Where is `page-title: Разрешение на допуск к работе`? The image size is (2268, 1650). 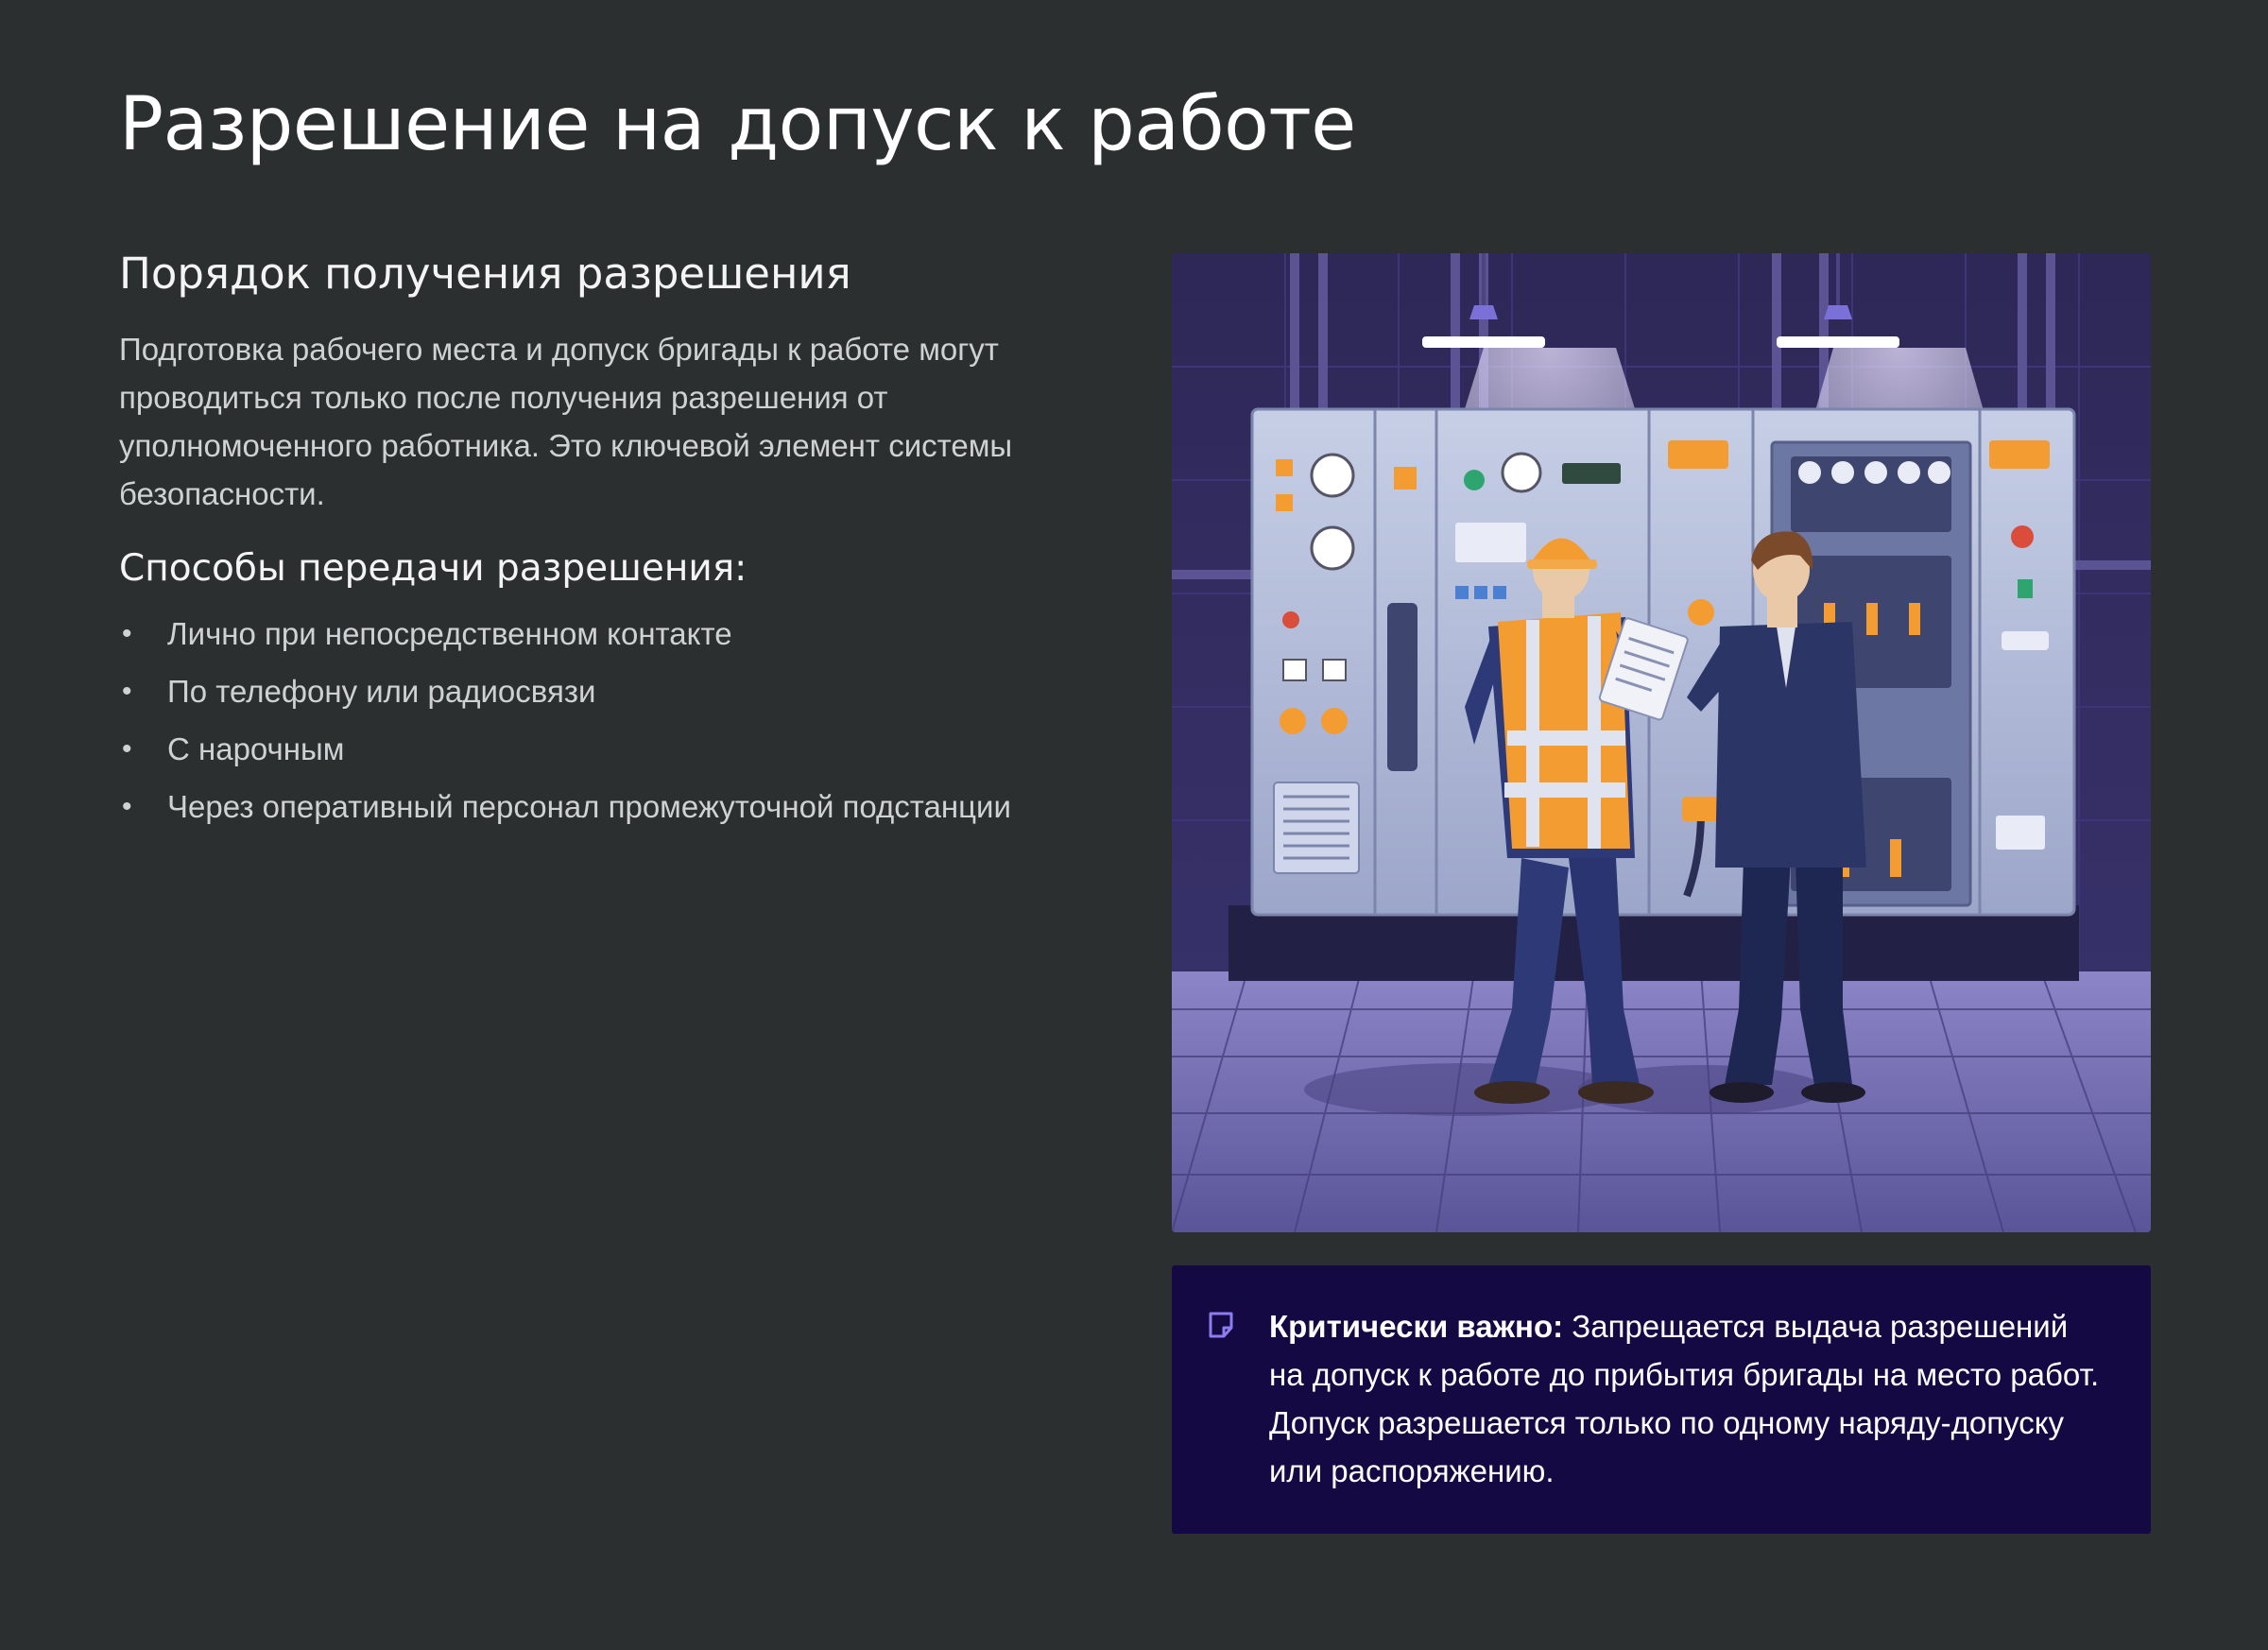 page-title: Разрешение на допуск к работе is located at coordinates (737, 124).